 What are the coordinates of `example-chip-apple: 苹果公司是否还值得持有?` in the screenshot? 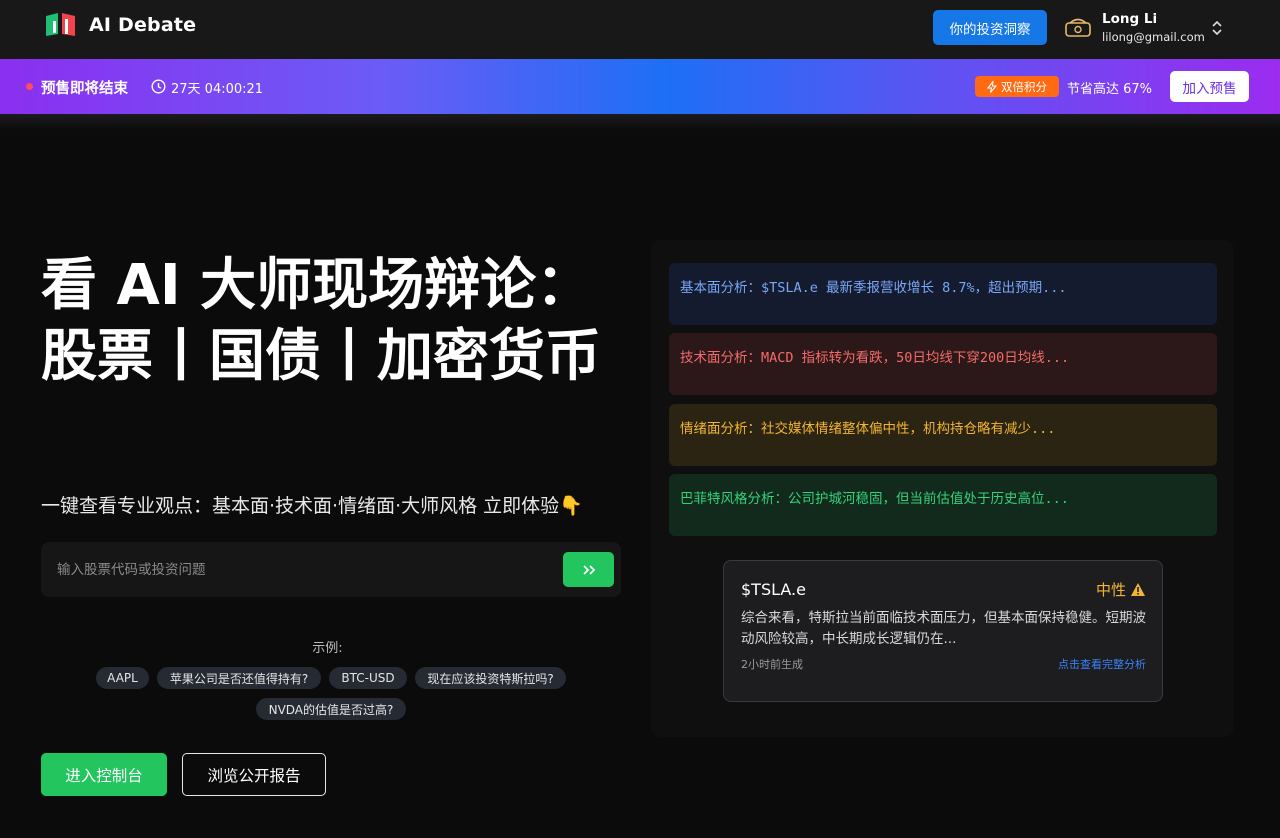 It's located at (239, 678).